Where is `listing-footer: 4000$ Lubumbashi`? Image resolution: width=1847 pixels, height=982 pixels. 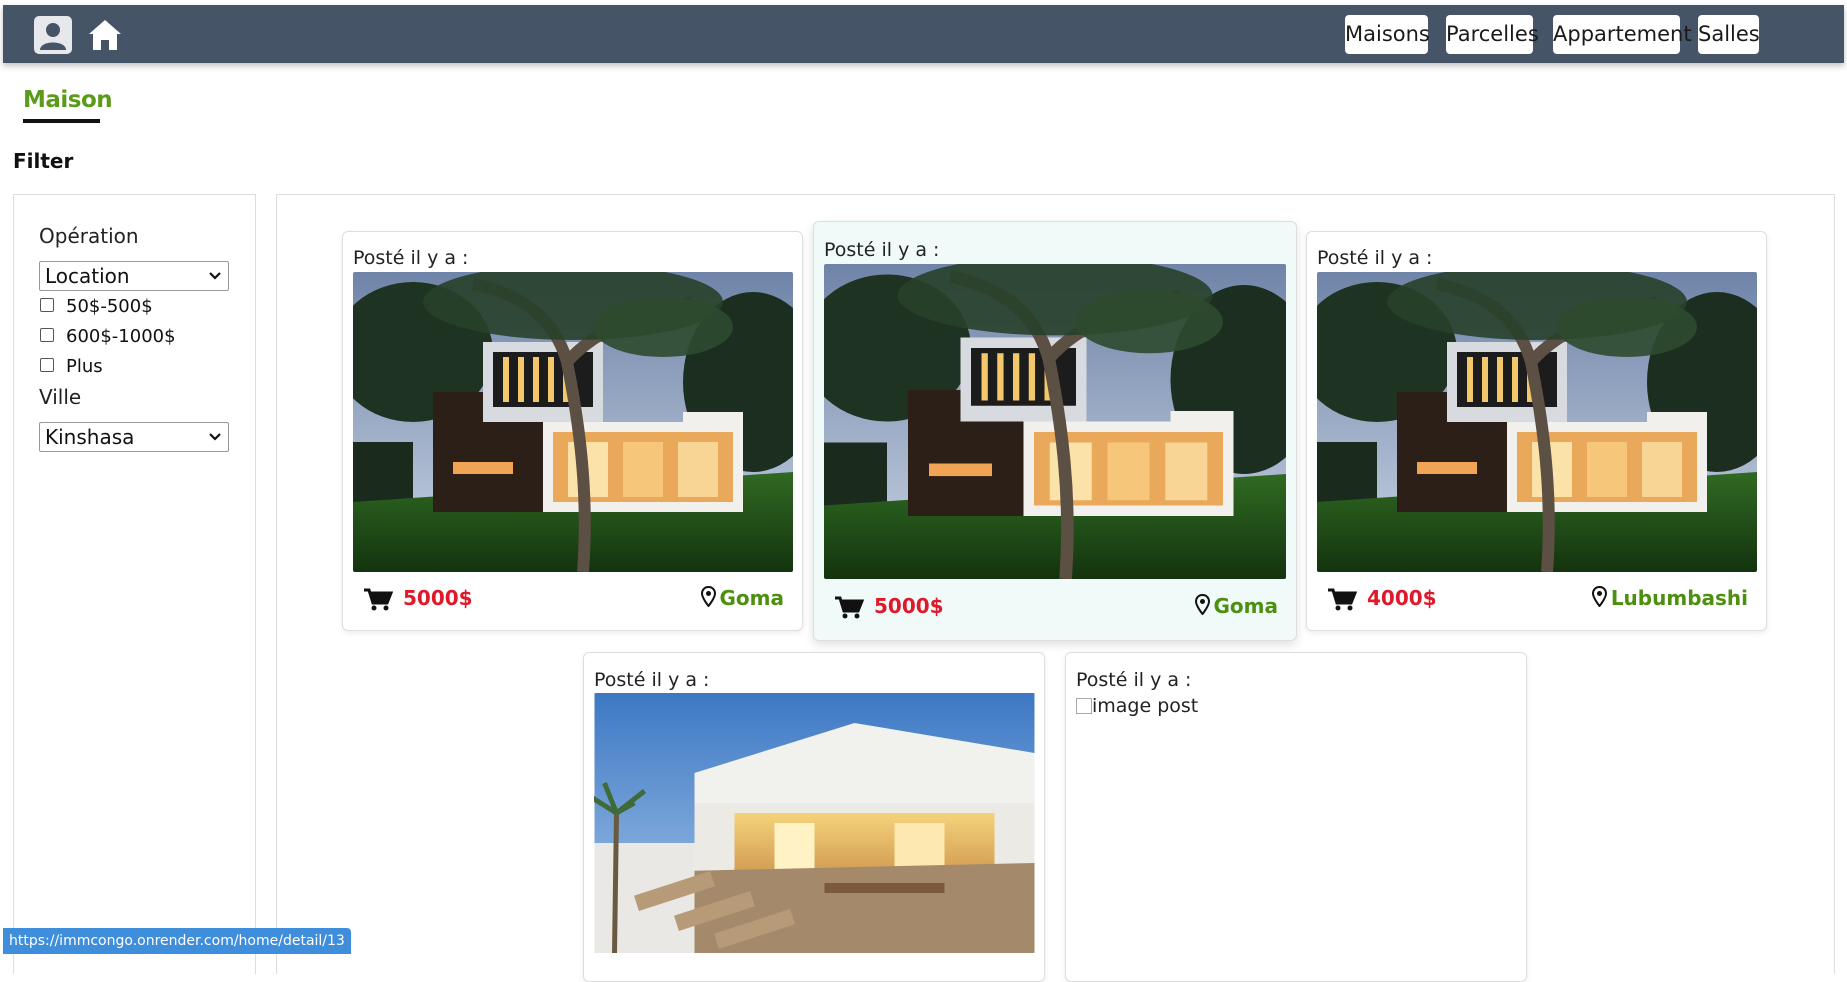 listing-footer: 4000$ Lubumbashi is located at coordinates (1536, 599).